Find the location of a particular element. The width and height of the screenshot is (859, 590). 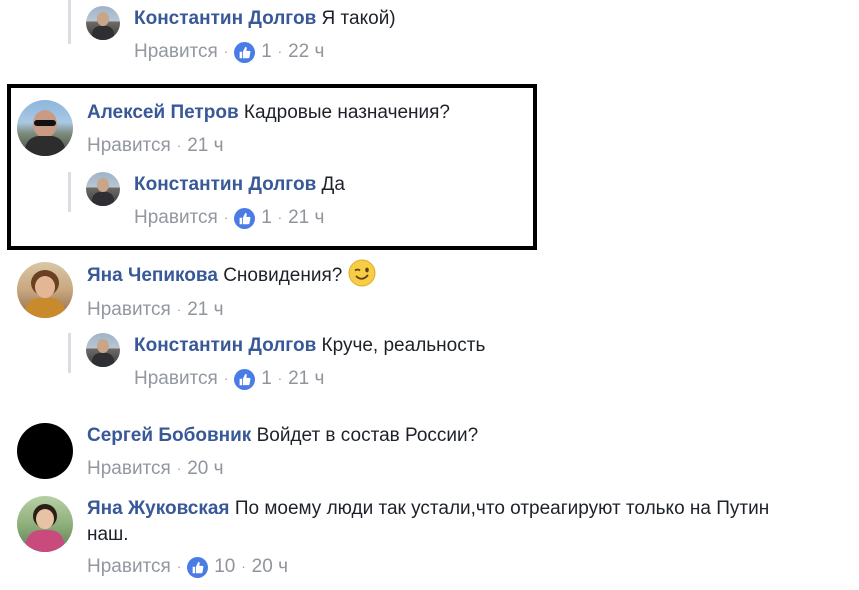

comment-text: Войдет в состав России? is located at coordinates (367, 435).